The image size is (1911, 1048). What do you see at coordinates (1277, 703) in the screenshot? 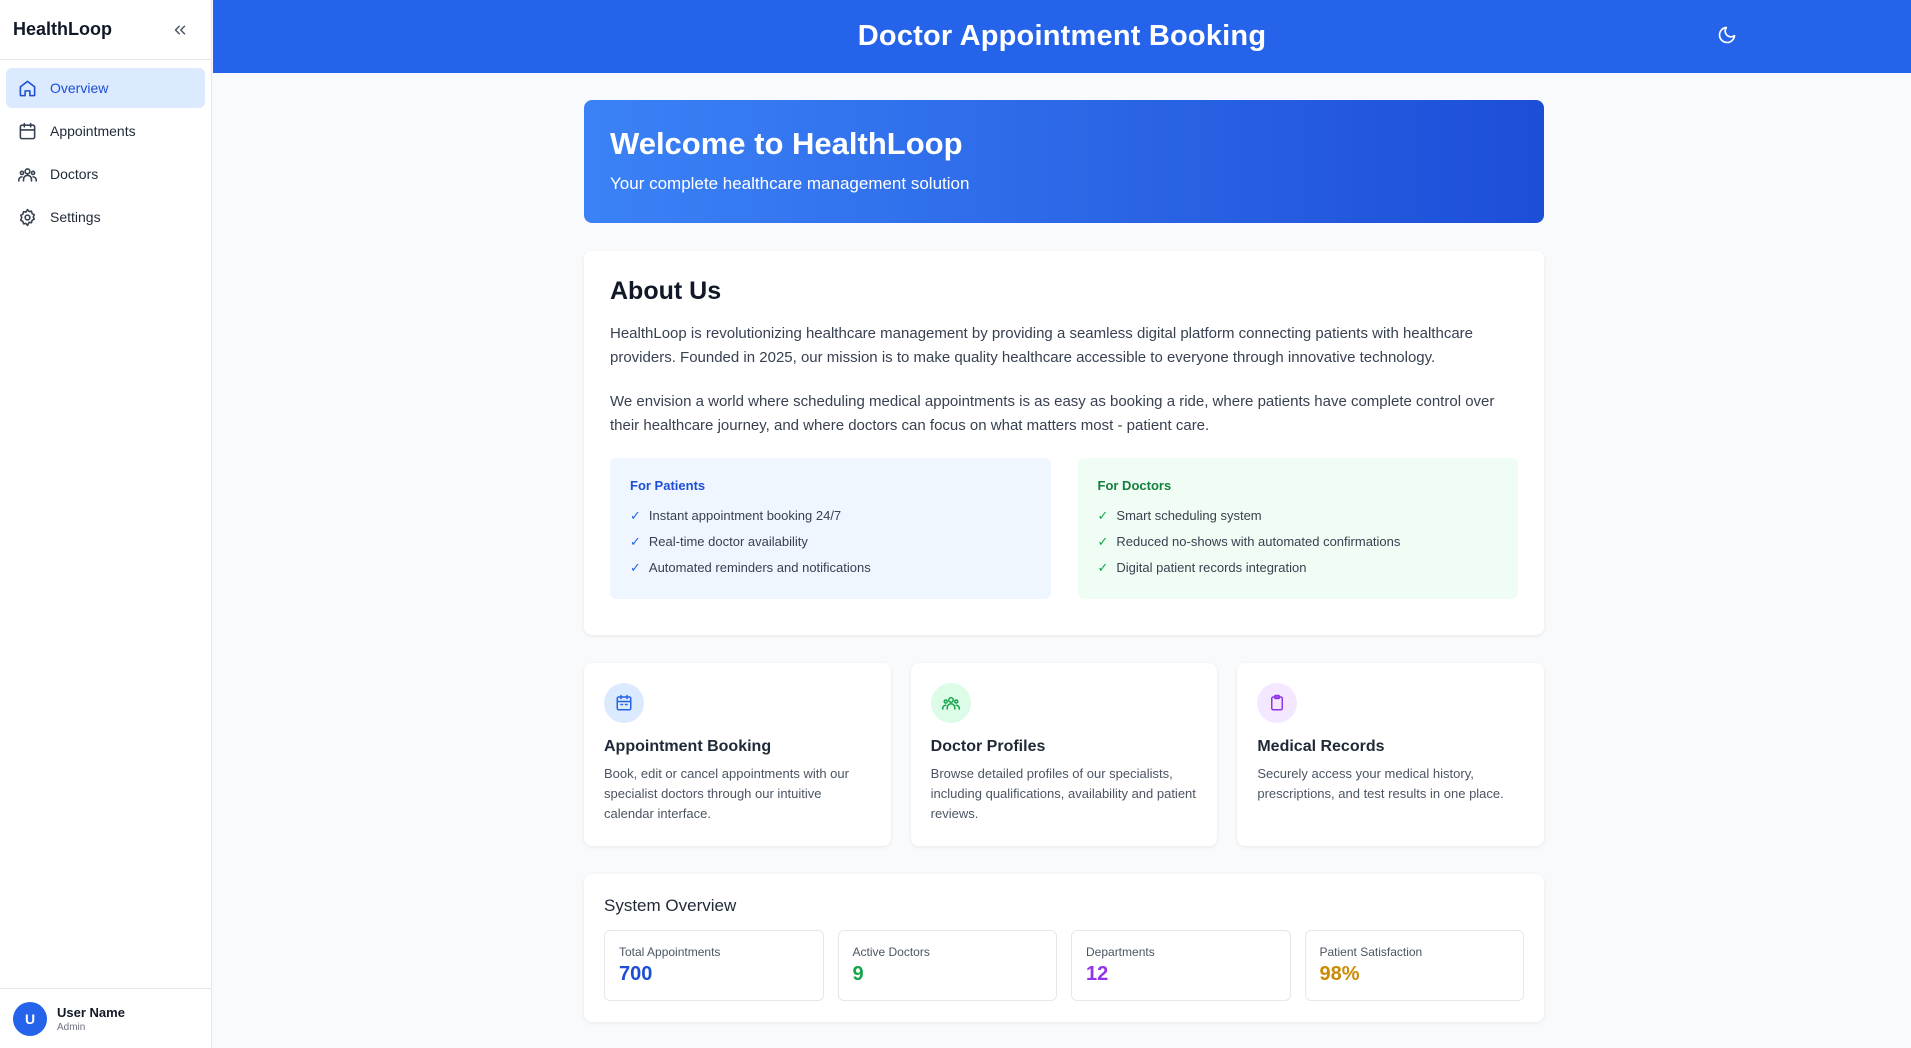
I see `clipboard-icon` at bounding box center [1277, 703].